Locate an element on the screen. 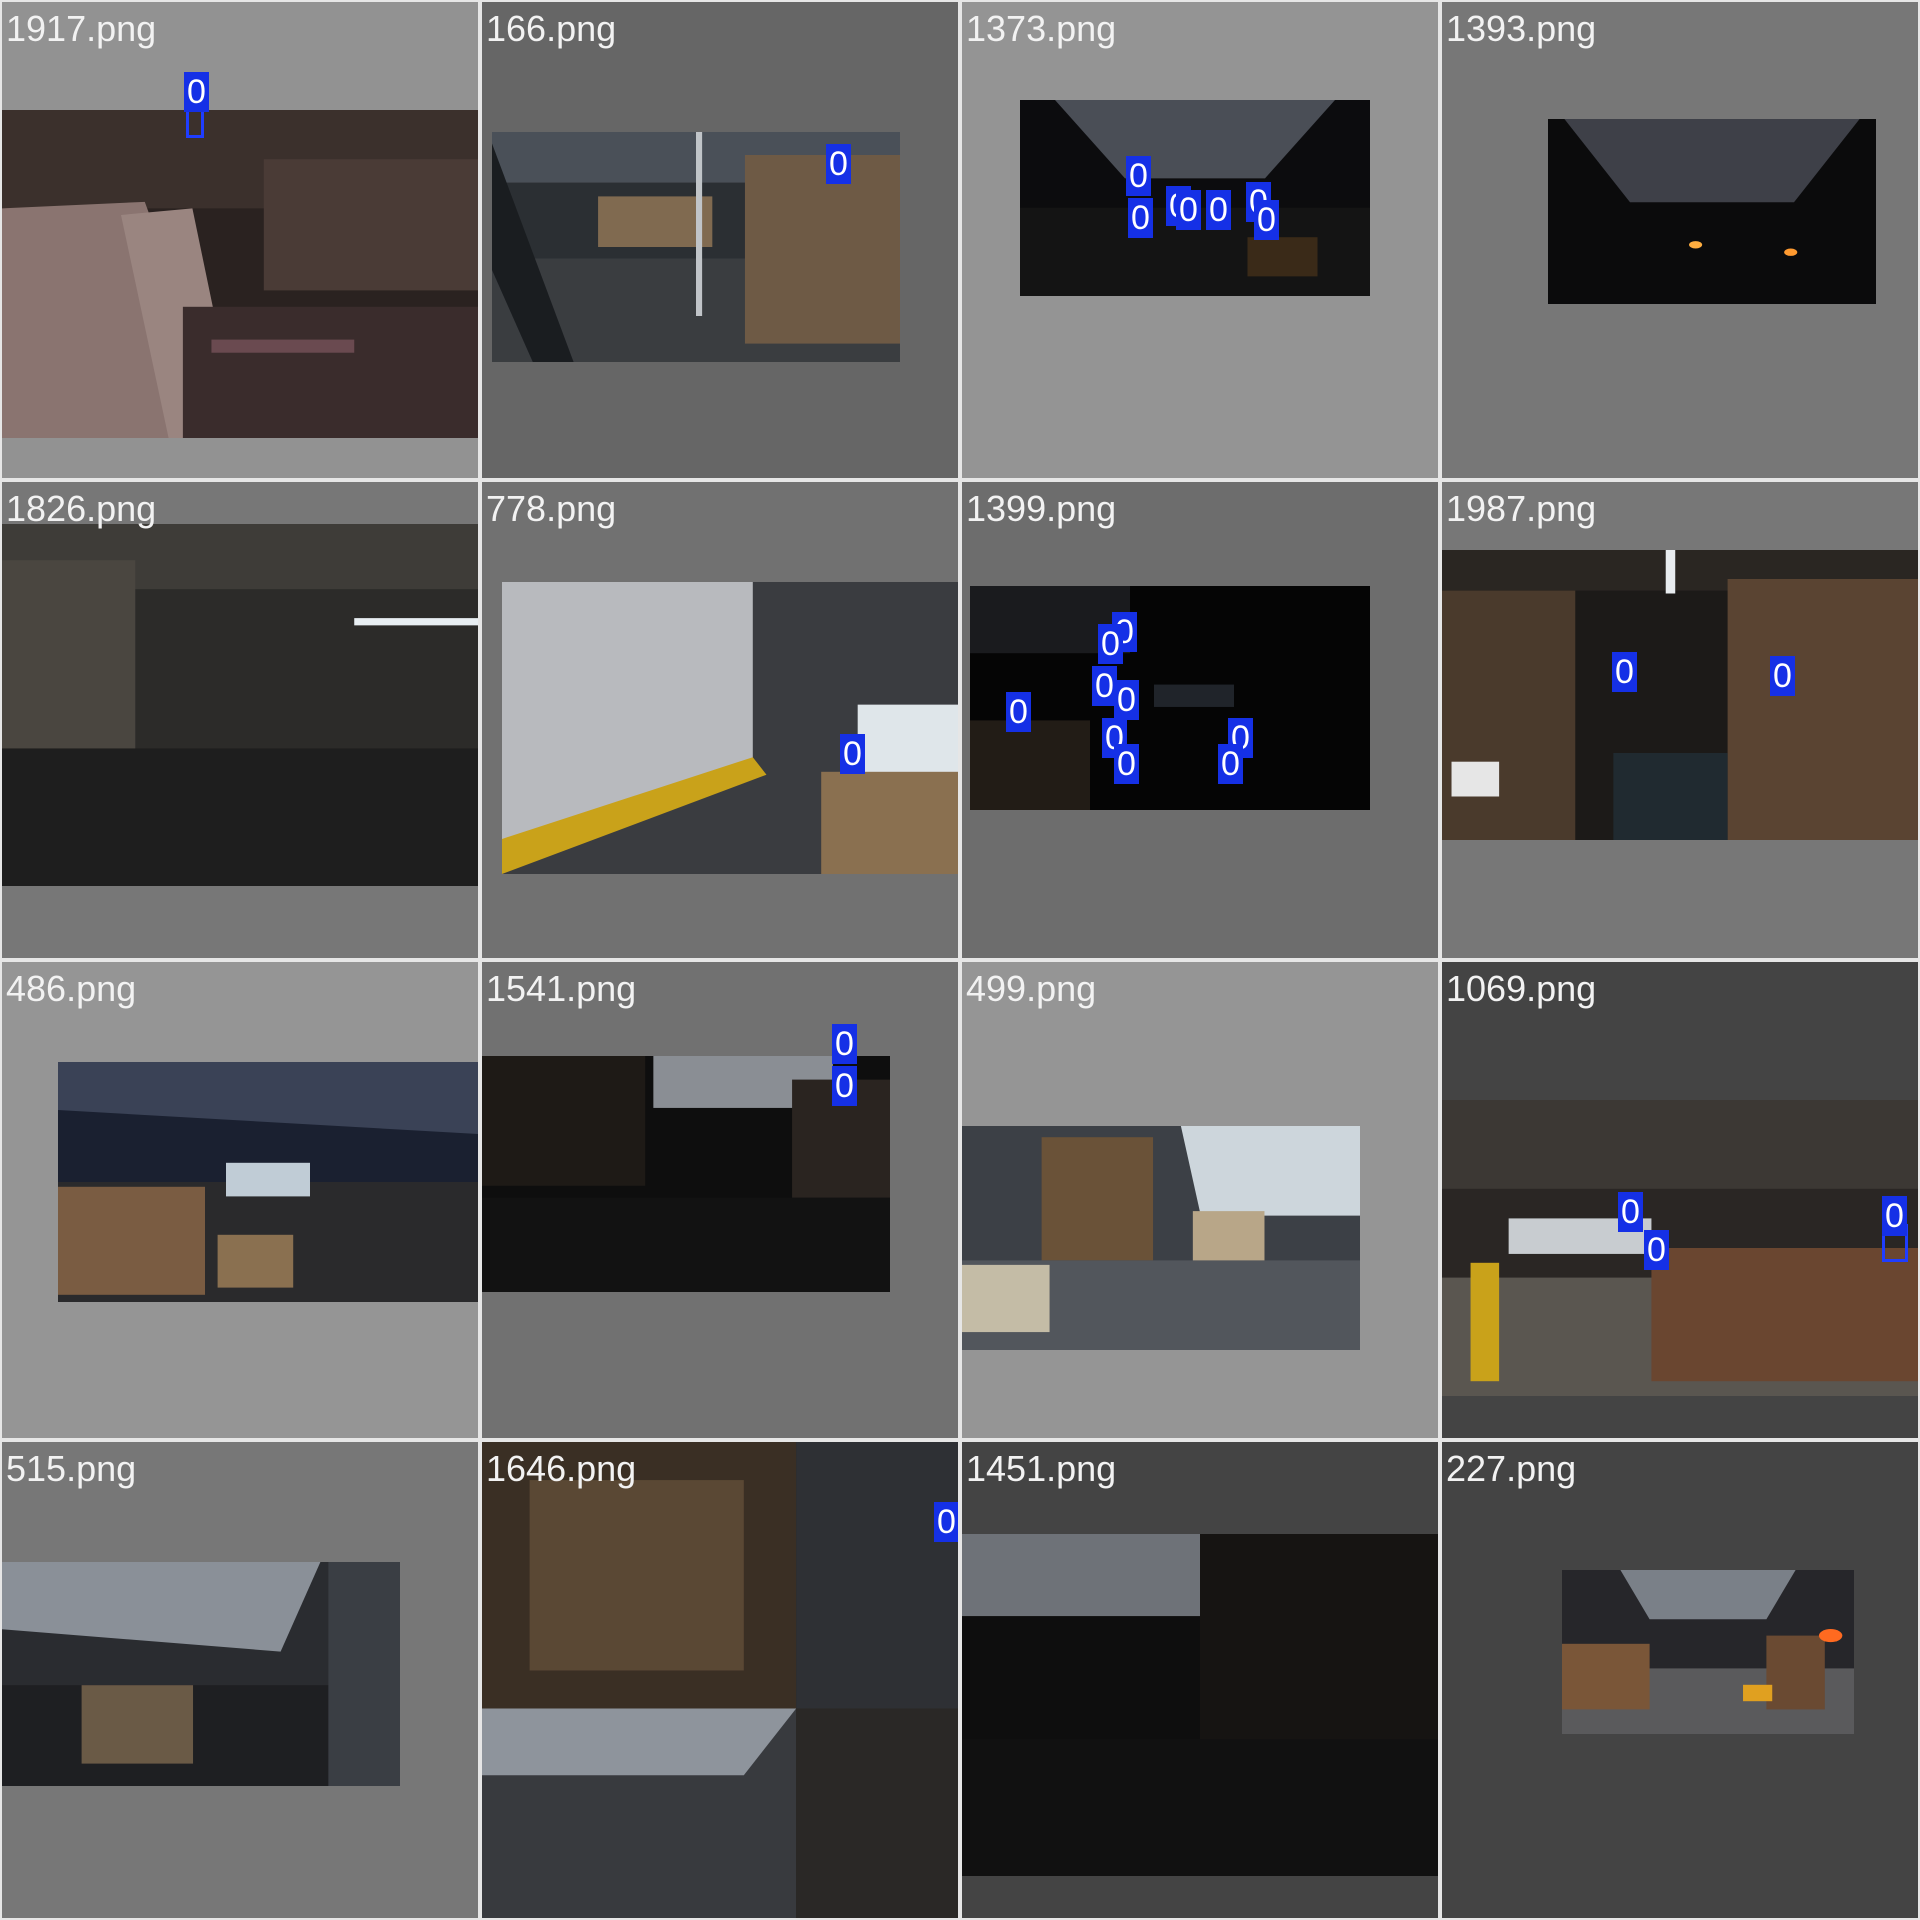 Image resolution: width=1920 pixels, height=1920 pixels. tile-filename: 1451.png is located at coordinates (1041, 1468).